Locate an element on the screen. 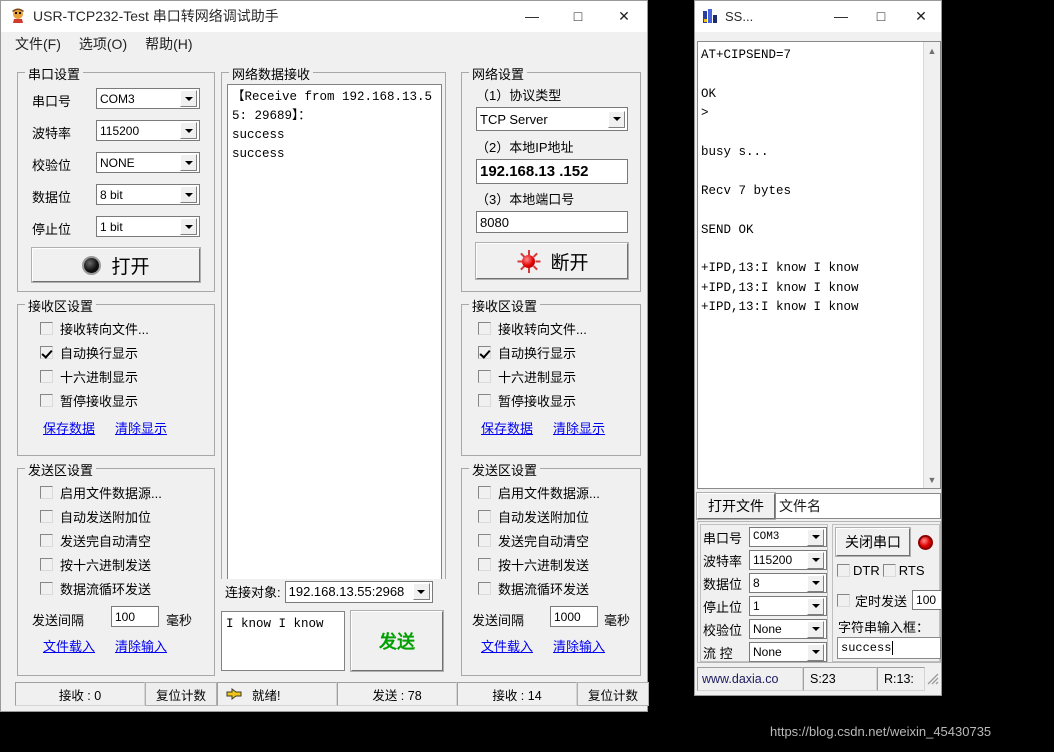 This screenshot has width=1054, height=752. scroll-down-icon: ▼ is located at coordinates (932, 479).